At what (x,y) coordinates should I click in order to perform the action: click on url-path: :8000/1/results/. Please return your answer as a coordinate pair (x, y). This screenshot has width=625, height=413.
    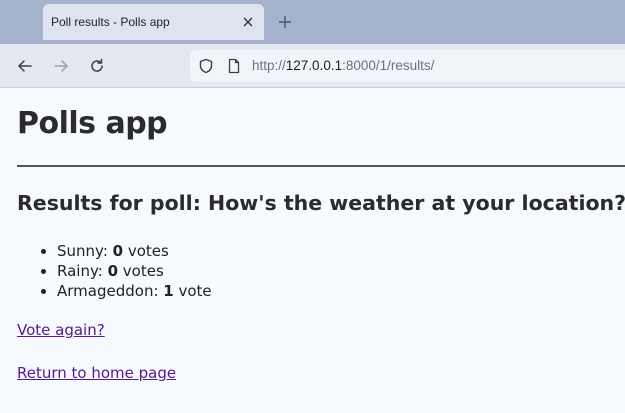
    Looking at the image, I should click on (388, 65).